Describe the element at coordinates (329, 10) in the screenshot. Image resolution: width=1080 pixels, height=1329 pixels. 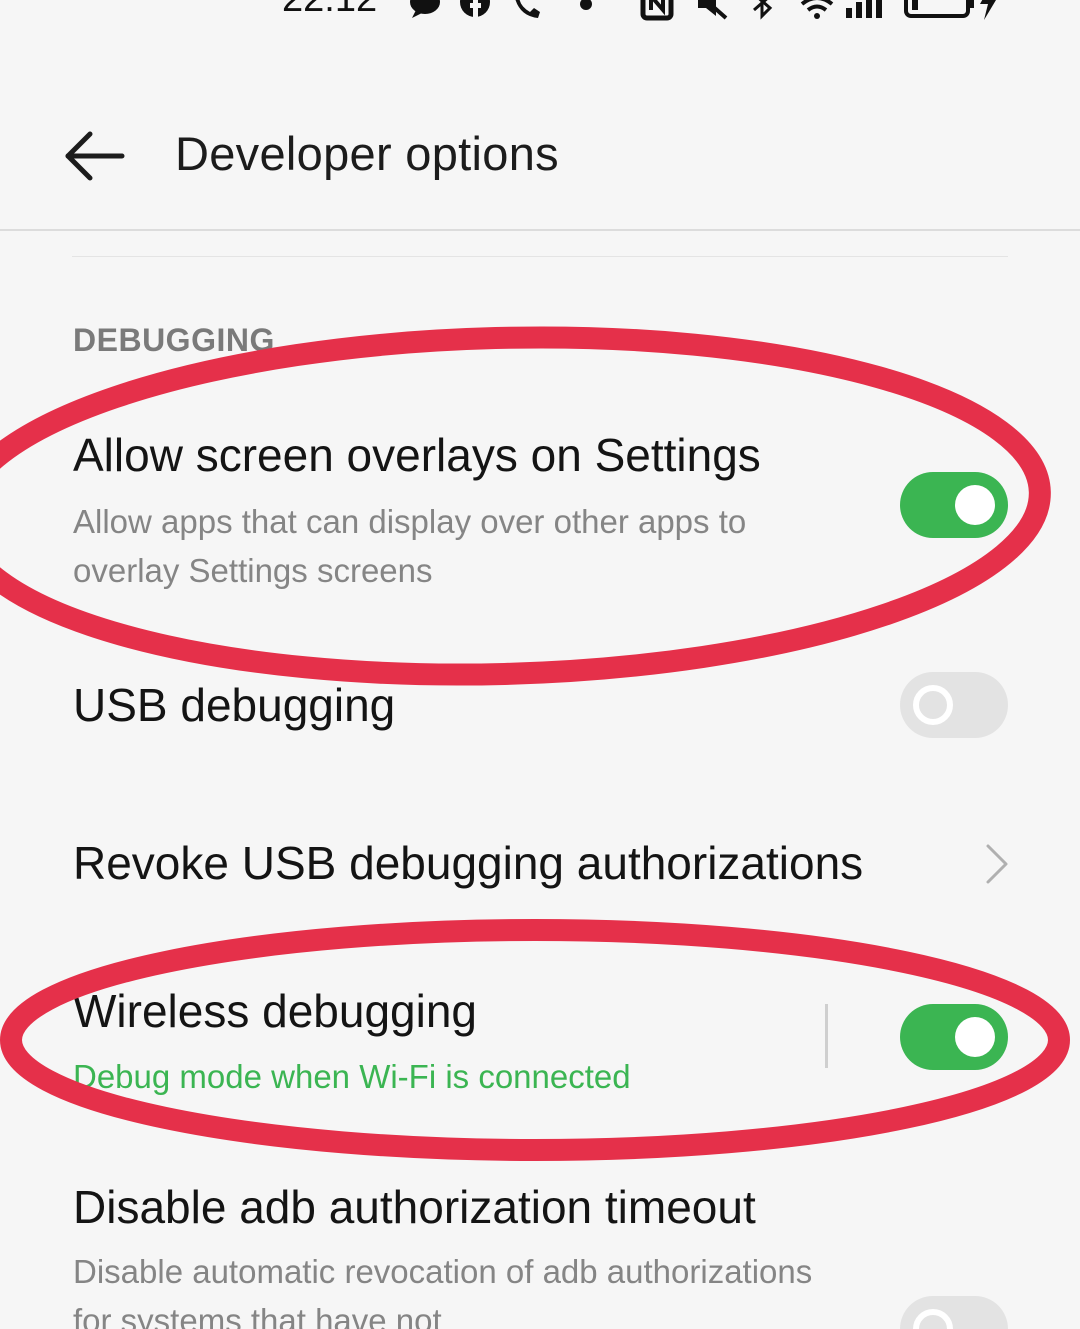
I see `status-time: 22:12` at that location.